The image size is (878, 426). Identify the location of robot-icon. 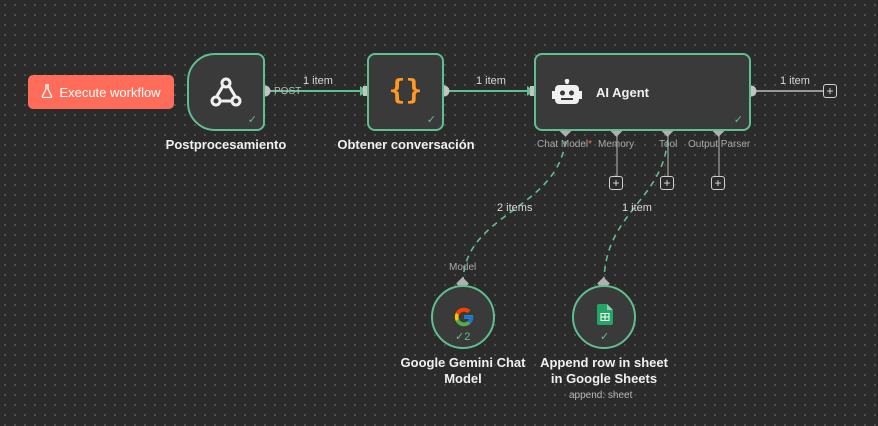
(567, 95).